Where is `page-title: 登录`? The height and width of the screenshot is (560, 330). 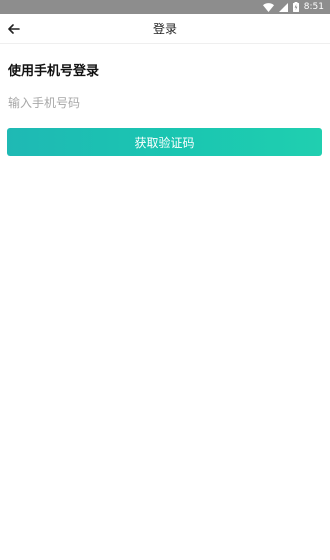
page-title: 登录 is located at coordinates (164, 29).